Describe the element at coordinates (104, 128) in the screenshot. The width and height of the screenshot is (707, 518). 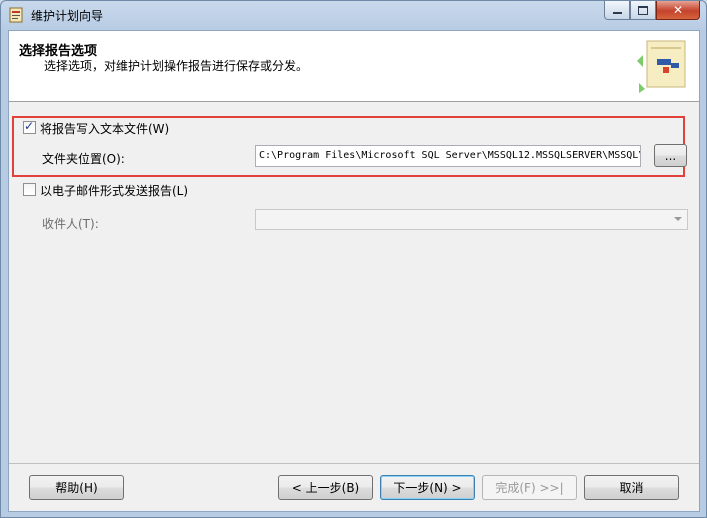
I see `write-to-file-label: 将报告写入文本文件(W)` at that location.